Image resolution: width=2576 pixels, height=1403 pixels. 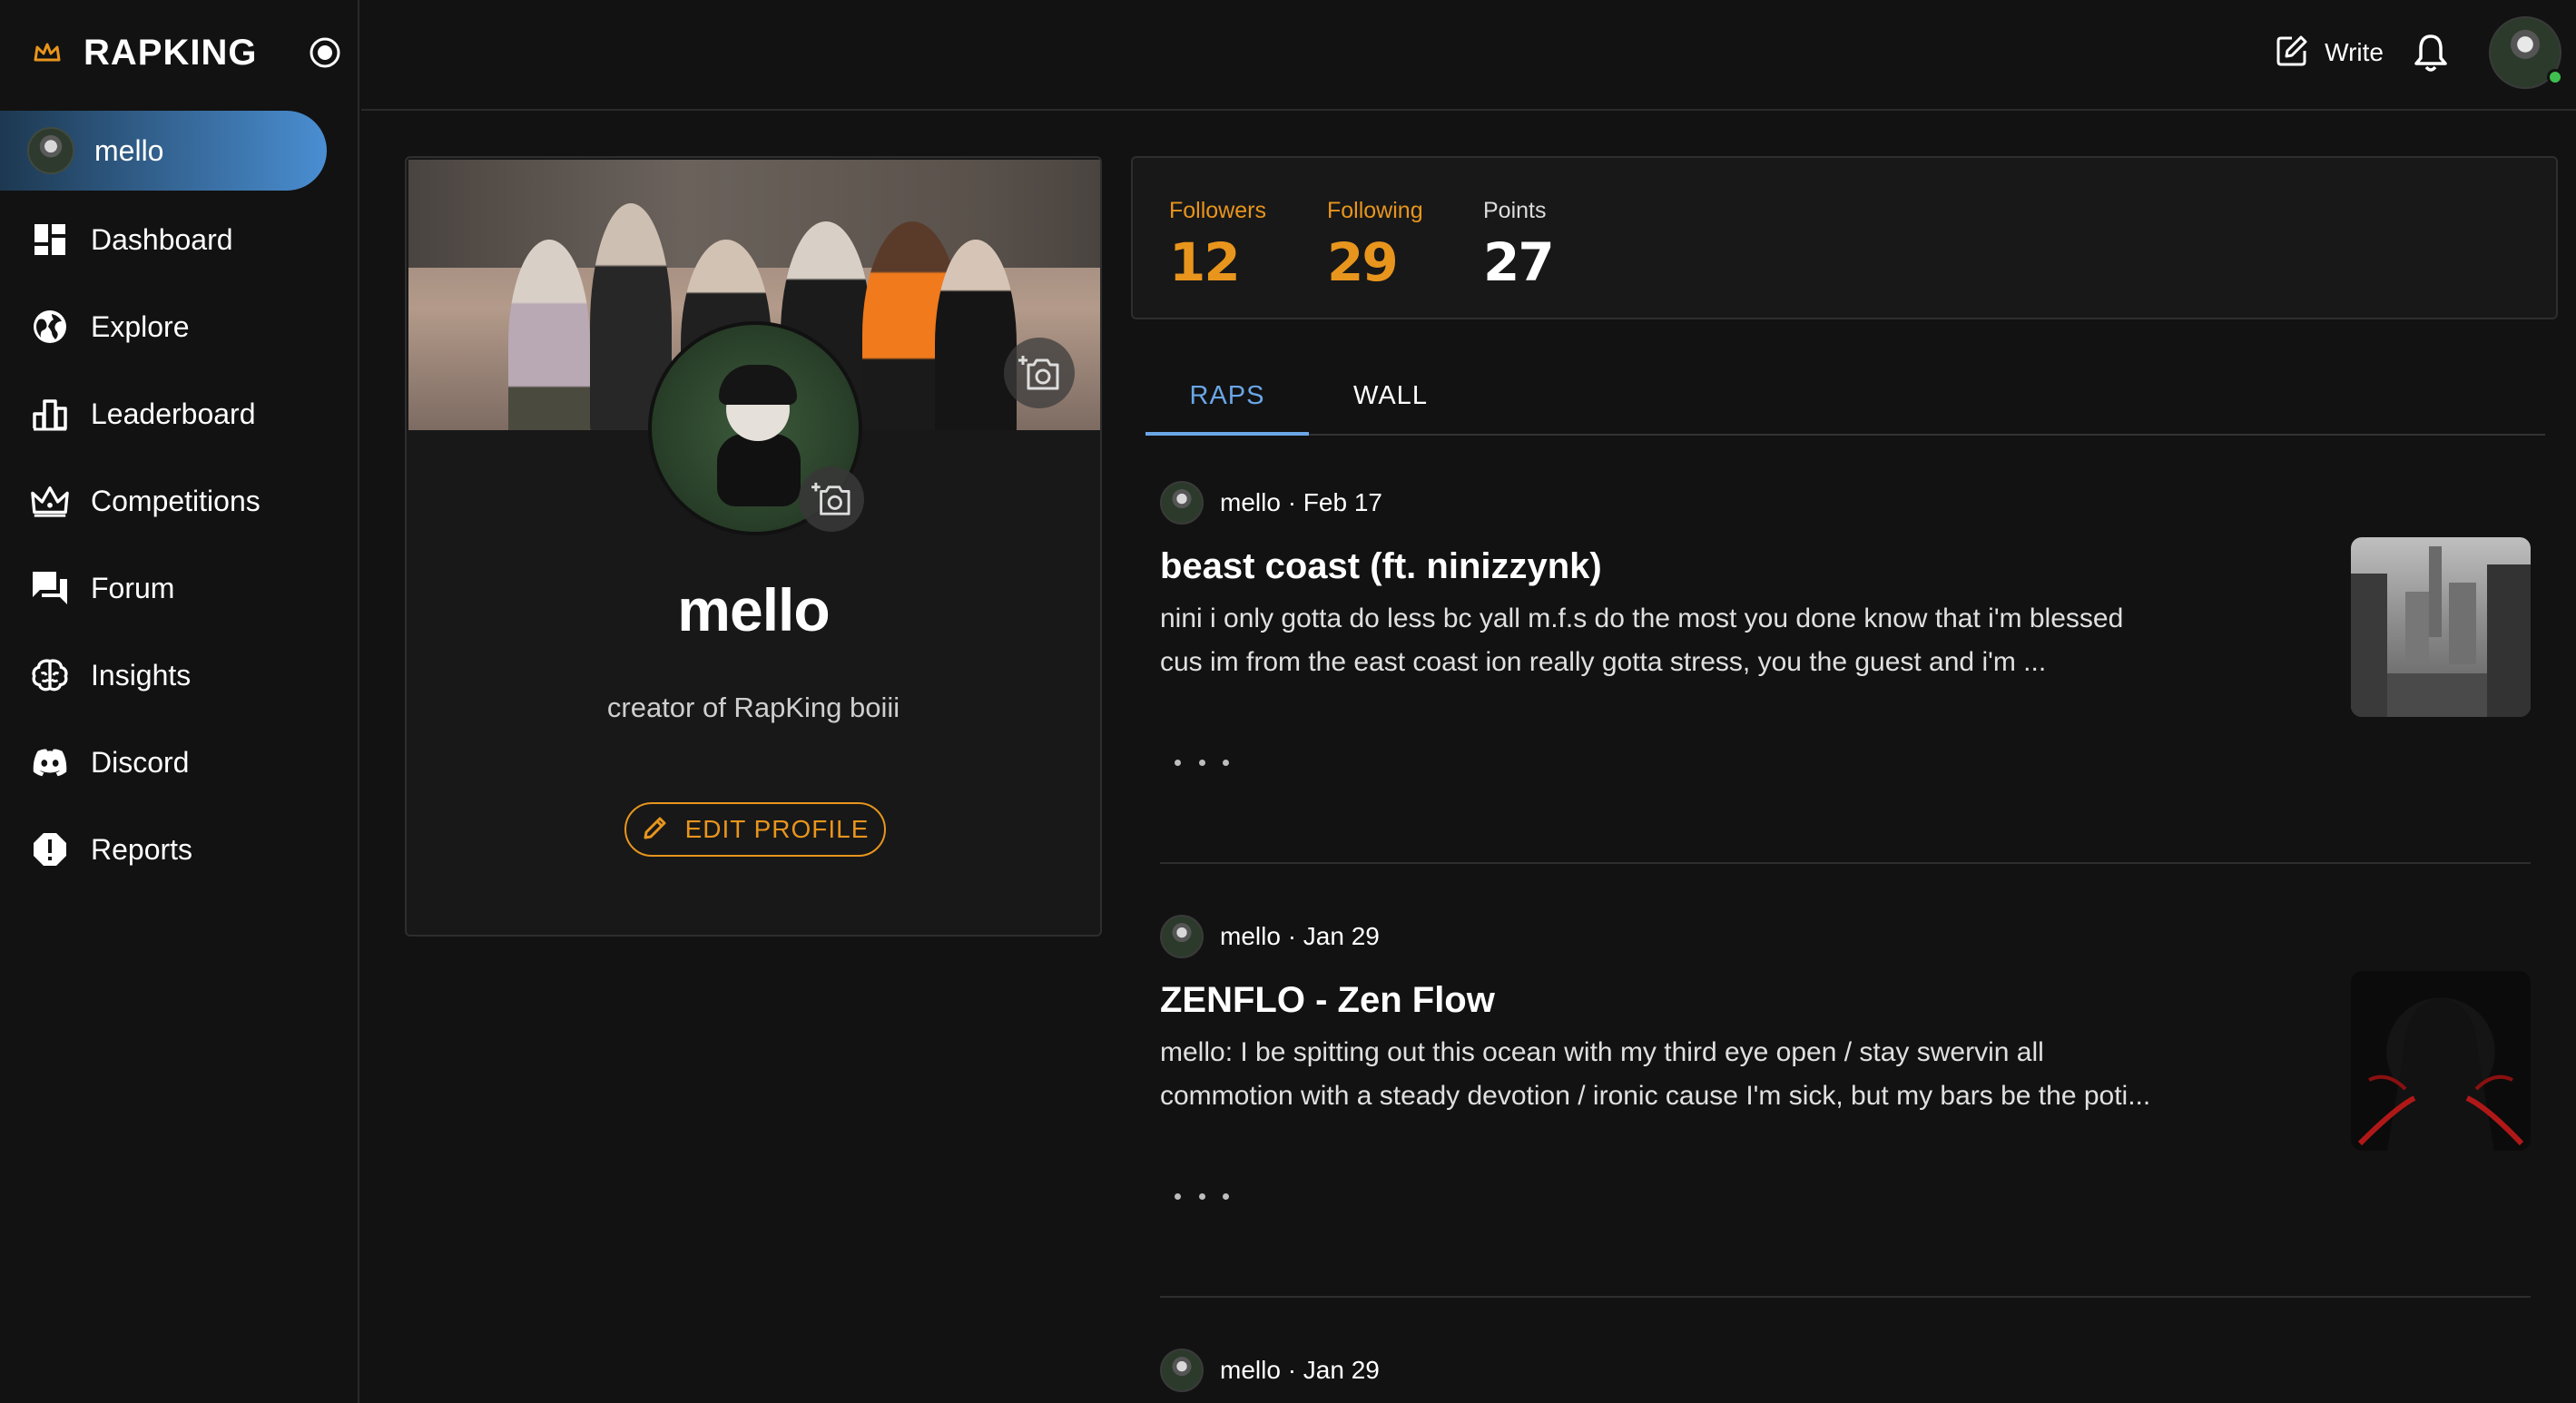 What do you see at coordinates (1519, 262) in the screenshot?
I see `points-count: 27` at bounding box center [1519, 262].